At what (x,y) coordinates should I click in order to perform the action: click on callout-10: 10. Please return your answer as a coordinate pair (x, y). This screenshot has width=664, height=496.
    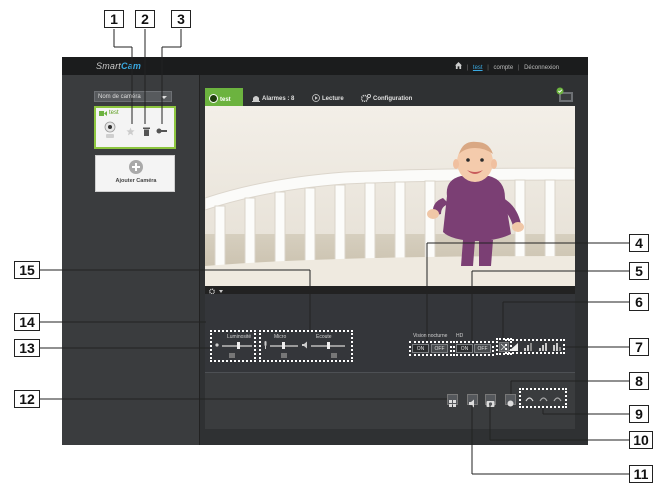
    Looking at the image, I should click on (641, 440).